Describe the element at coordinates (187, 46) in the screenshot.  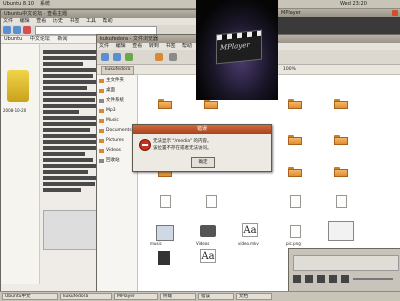
I see `fm-menu-help: 帮助` at that location.